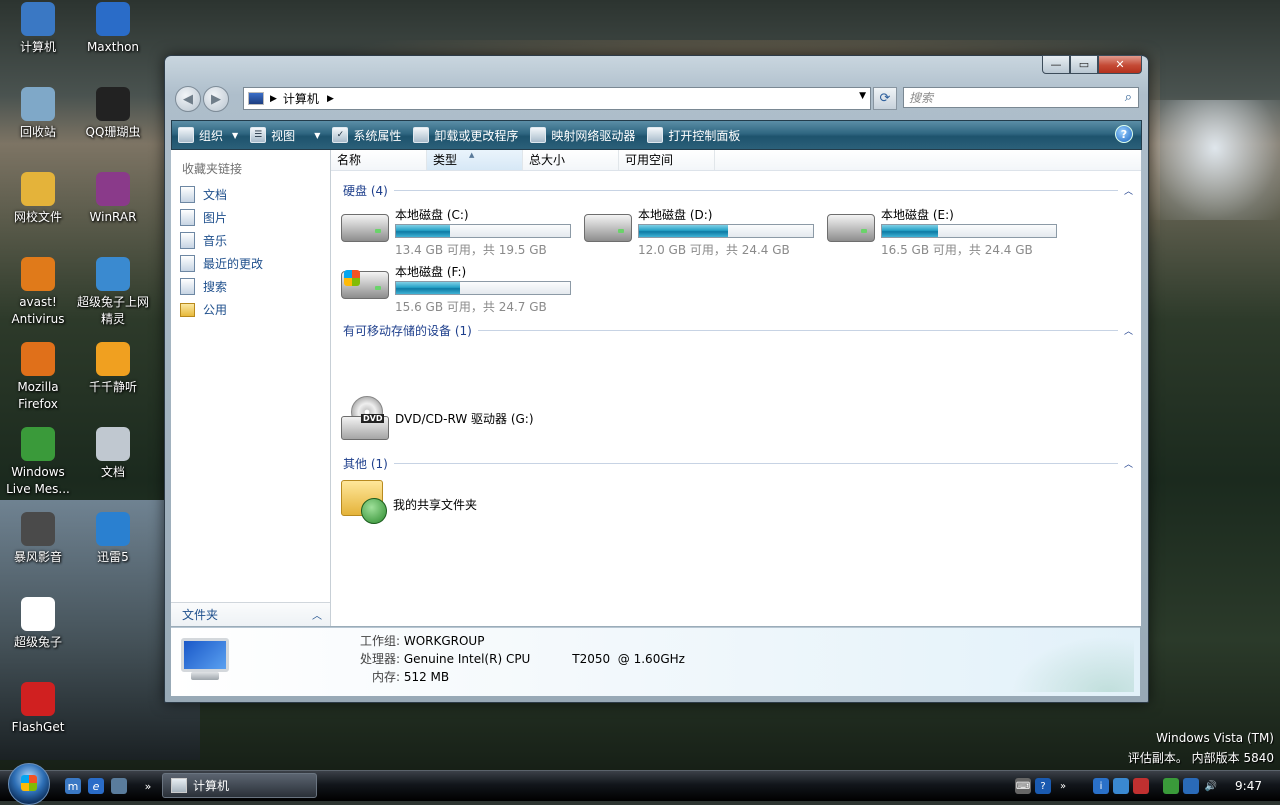 The width and height of the screenshot is (1280, 805). What do you see at coordinates (113, 199) in the screenshot?
I see `desktop-icon: WinRAR` at bounding box center [113, 199].